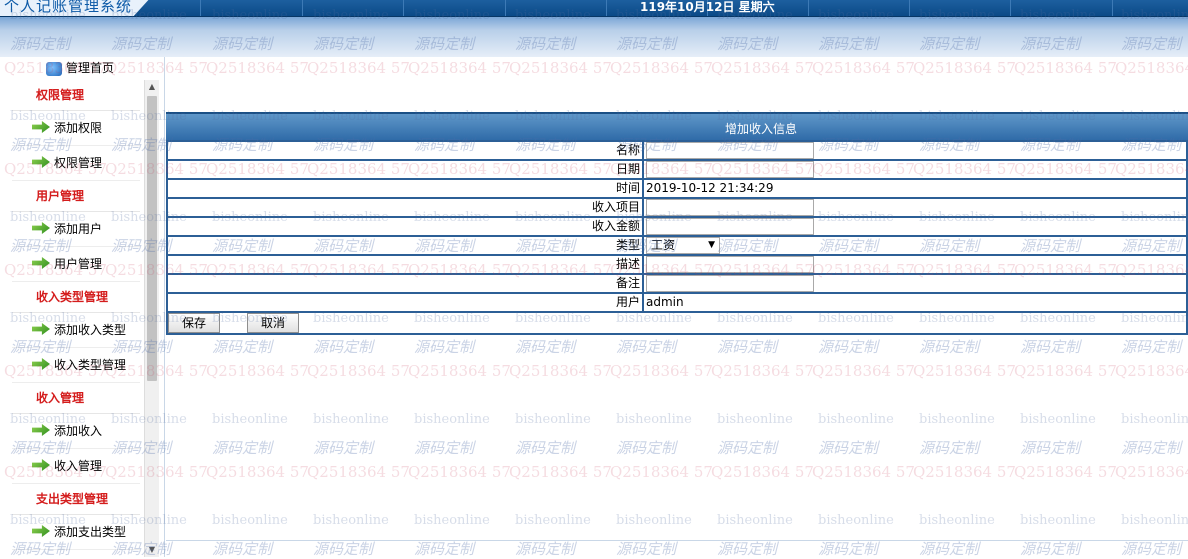 The width and height of the screenshot is (1188, 559). What do you see at coordinates (152, 87) in the screenshot?
I see `scroll-up-icon: ▲` at bounding box center [152, 87].